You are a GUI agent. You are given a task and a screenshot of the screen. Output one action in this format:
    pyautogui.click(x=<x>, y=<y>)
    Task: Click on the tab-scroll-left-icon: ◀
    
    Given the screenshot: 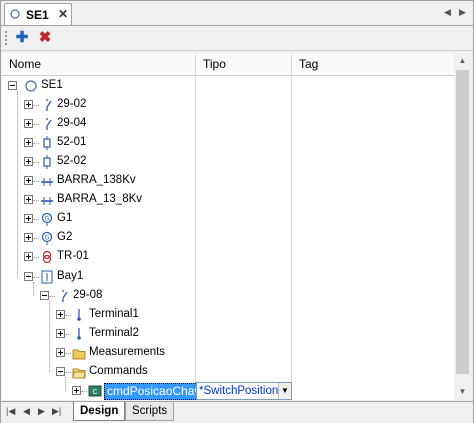 What is the action you would take?
    pyautogui.click(x=447, y=12)
    